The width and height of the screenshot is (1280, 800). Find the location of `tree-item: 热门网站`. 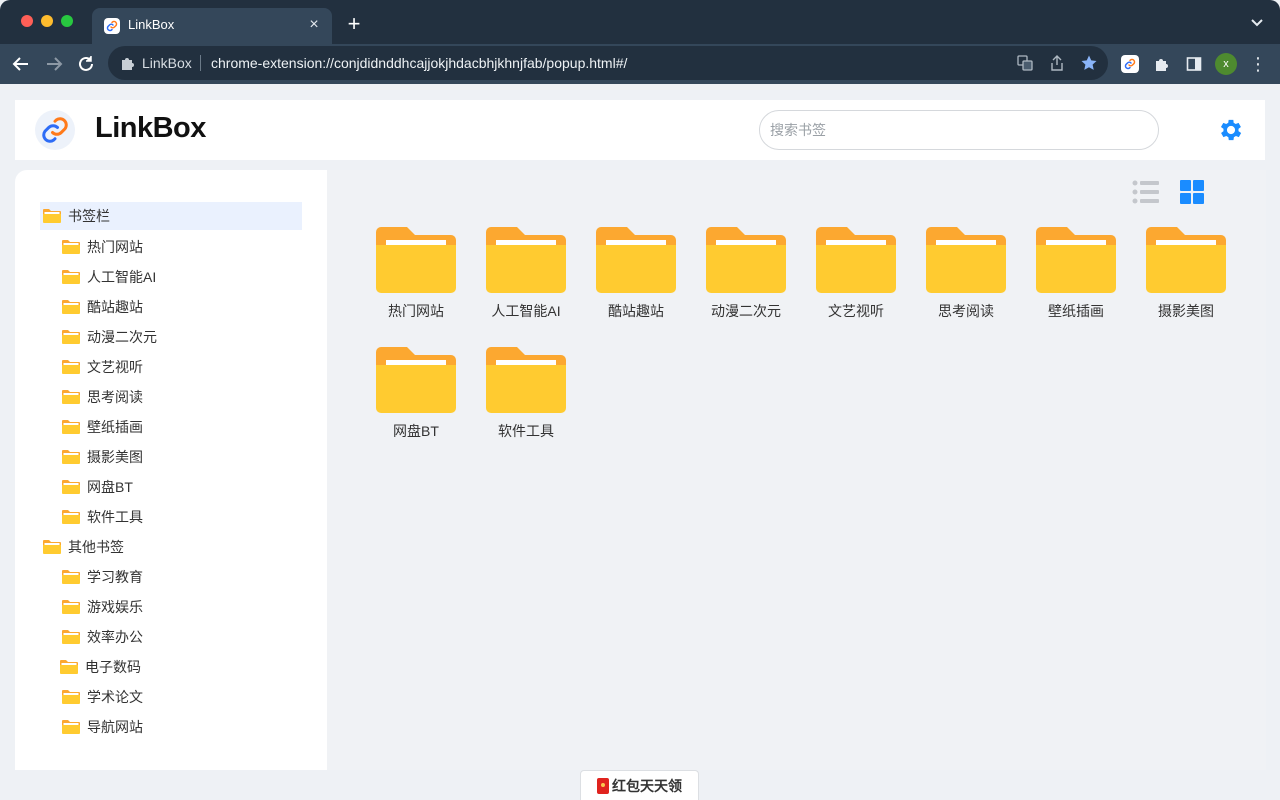

tree-item: 热门网站 is located at coordinates (102, 247).